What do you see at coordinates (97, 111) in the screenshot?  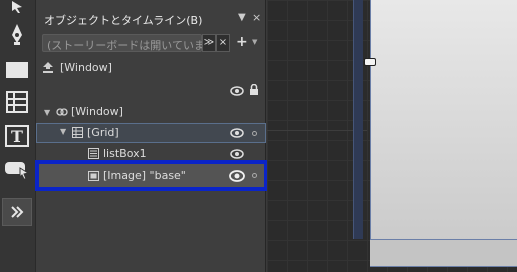 I see `tree-item-window: [Window]` at bounding box center [97, 111].